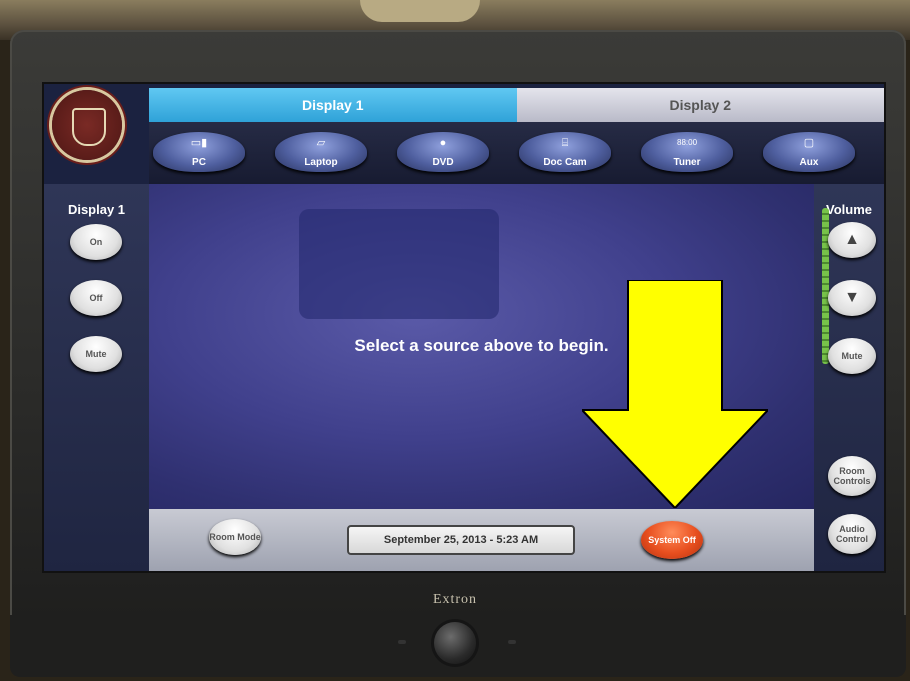 Image resolution: width=910 pixels, height=681 pixels. Describe the element at coordinates (687, 152) in the screenshot. I see `source-tuner-button: 88:00 Tuner` at that location.